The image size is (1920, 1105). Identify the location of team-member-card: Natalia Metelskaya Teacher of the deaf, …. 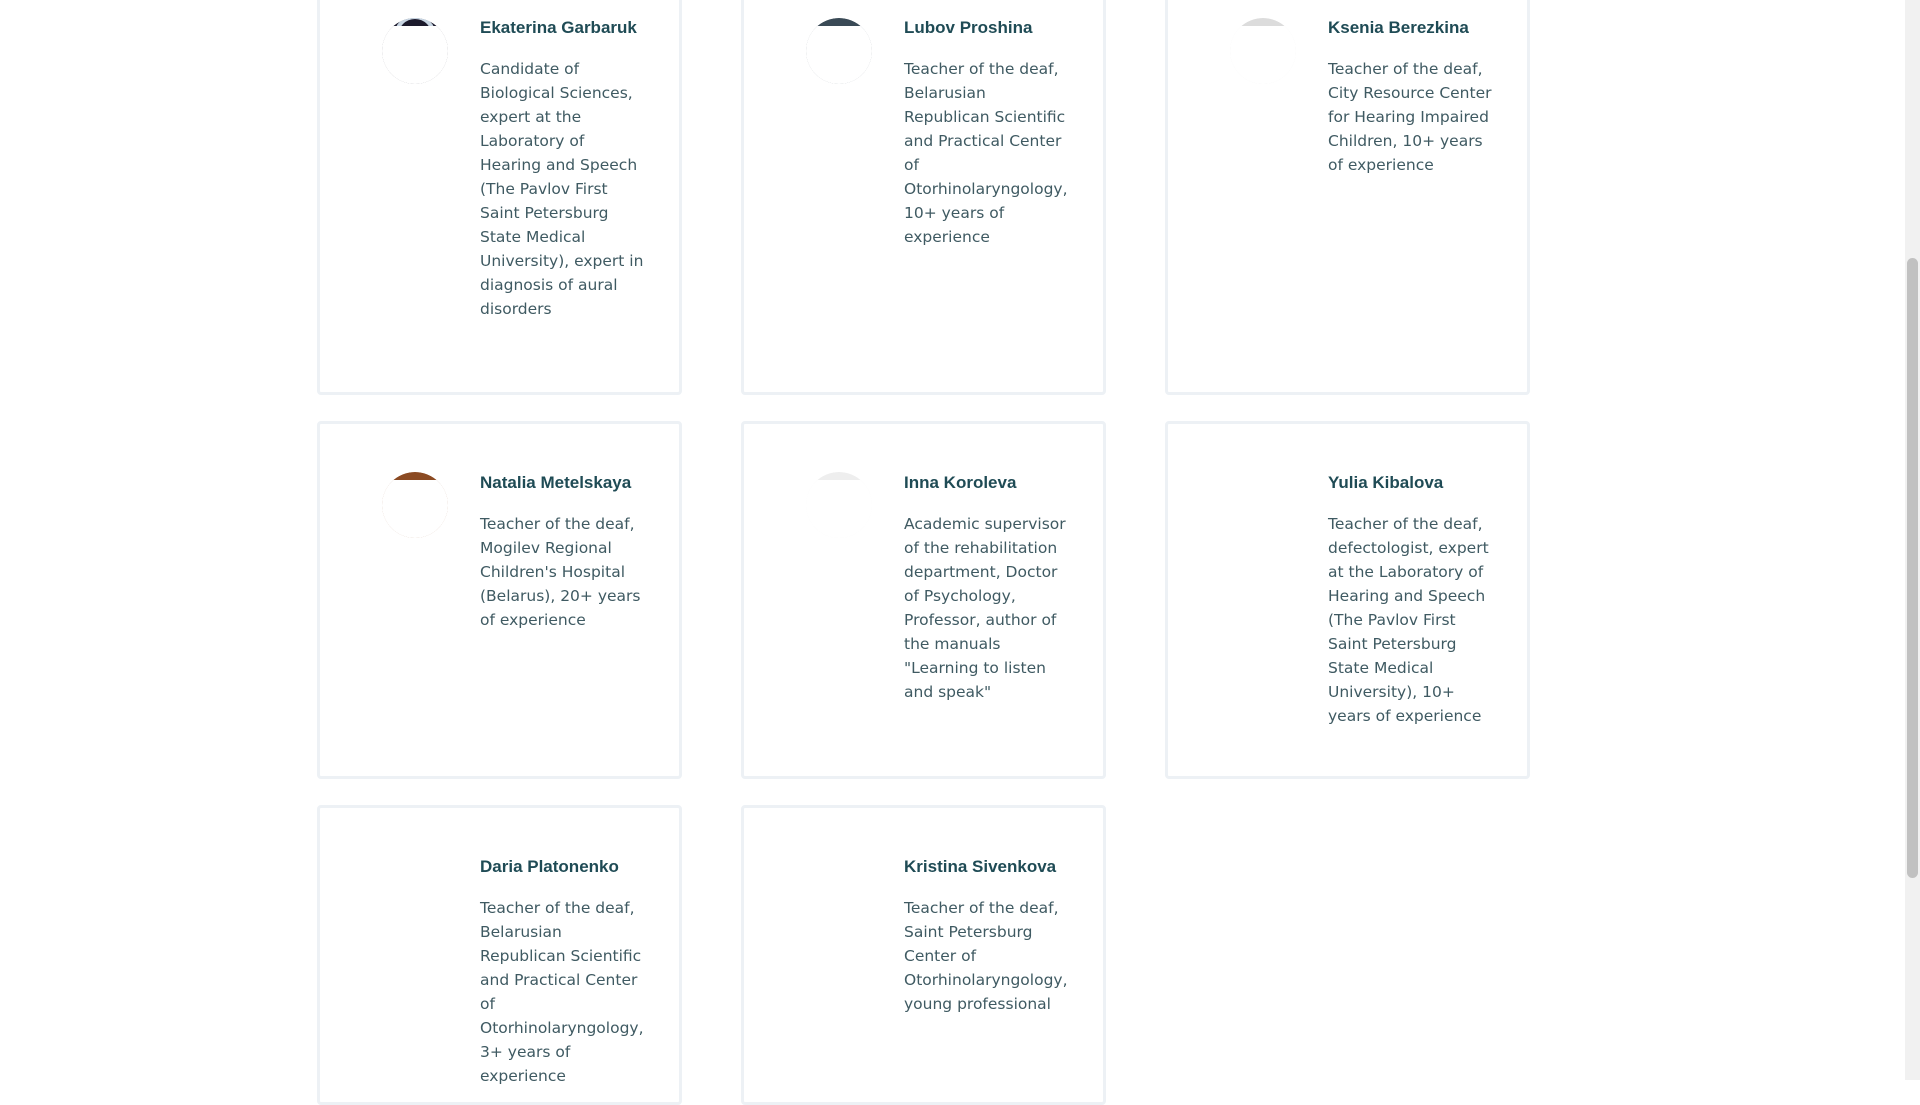
(499, 600).